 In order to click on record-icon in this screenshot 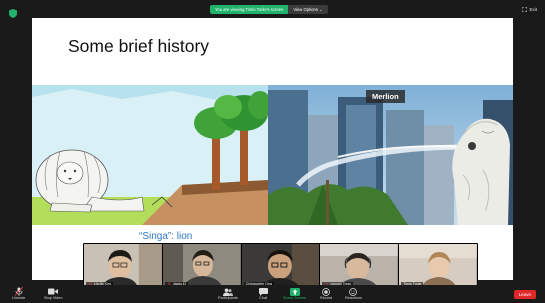, I will do `click(326, 291)`.